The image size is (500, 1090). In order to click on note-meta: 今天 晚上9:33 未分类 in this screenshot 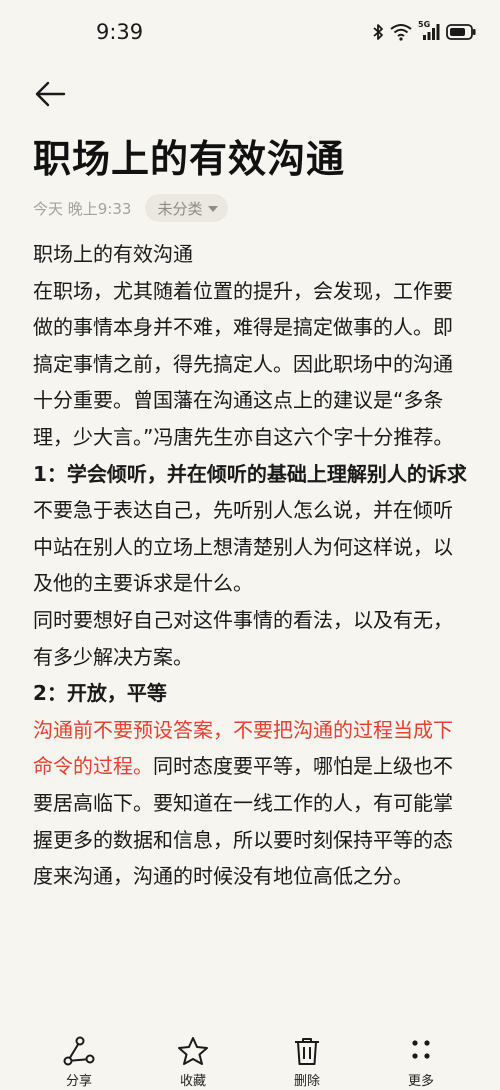, I will do `click(131, 208)`.